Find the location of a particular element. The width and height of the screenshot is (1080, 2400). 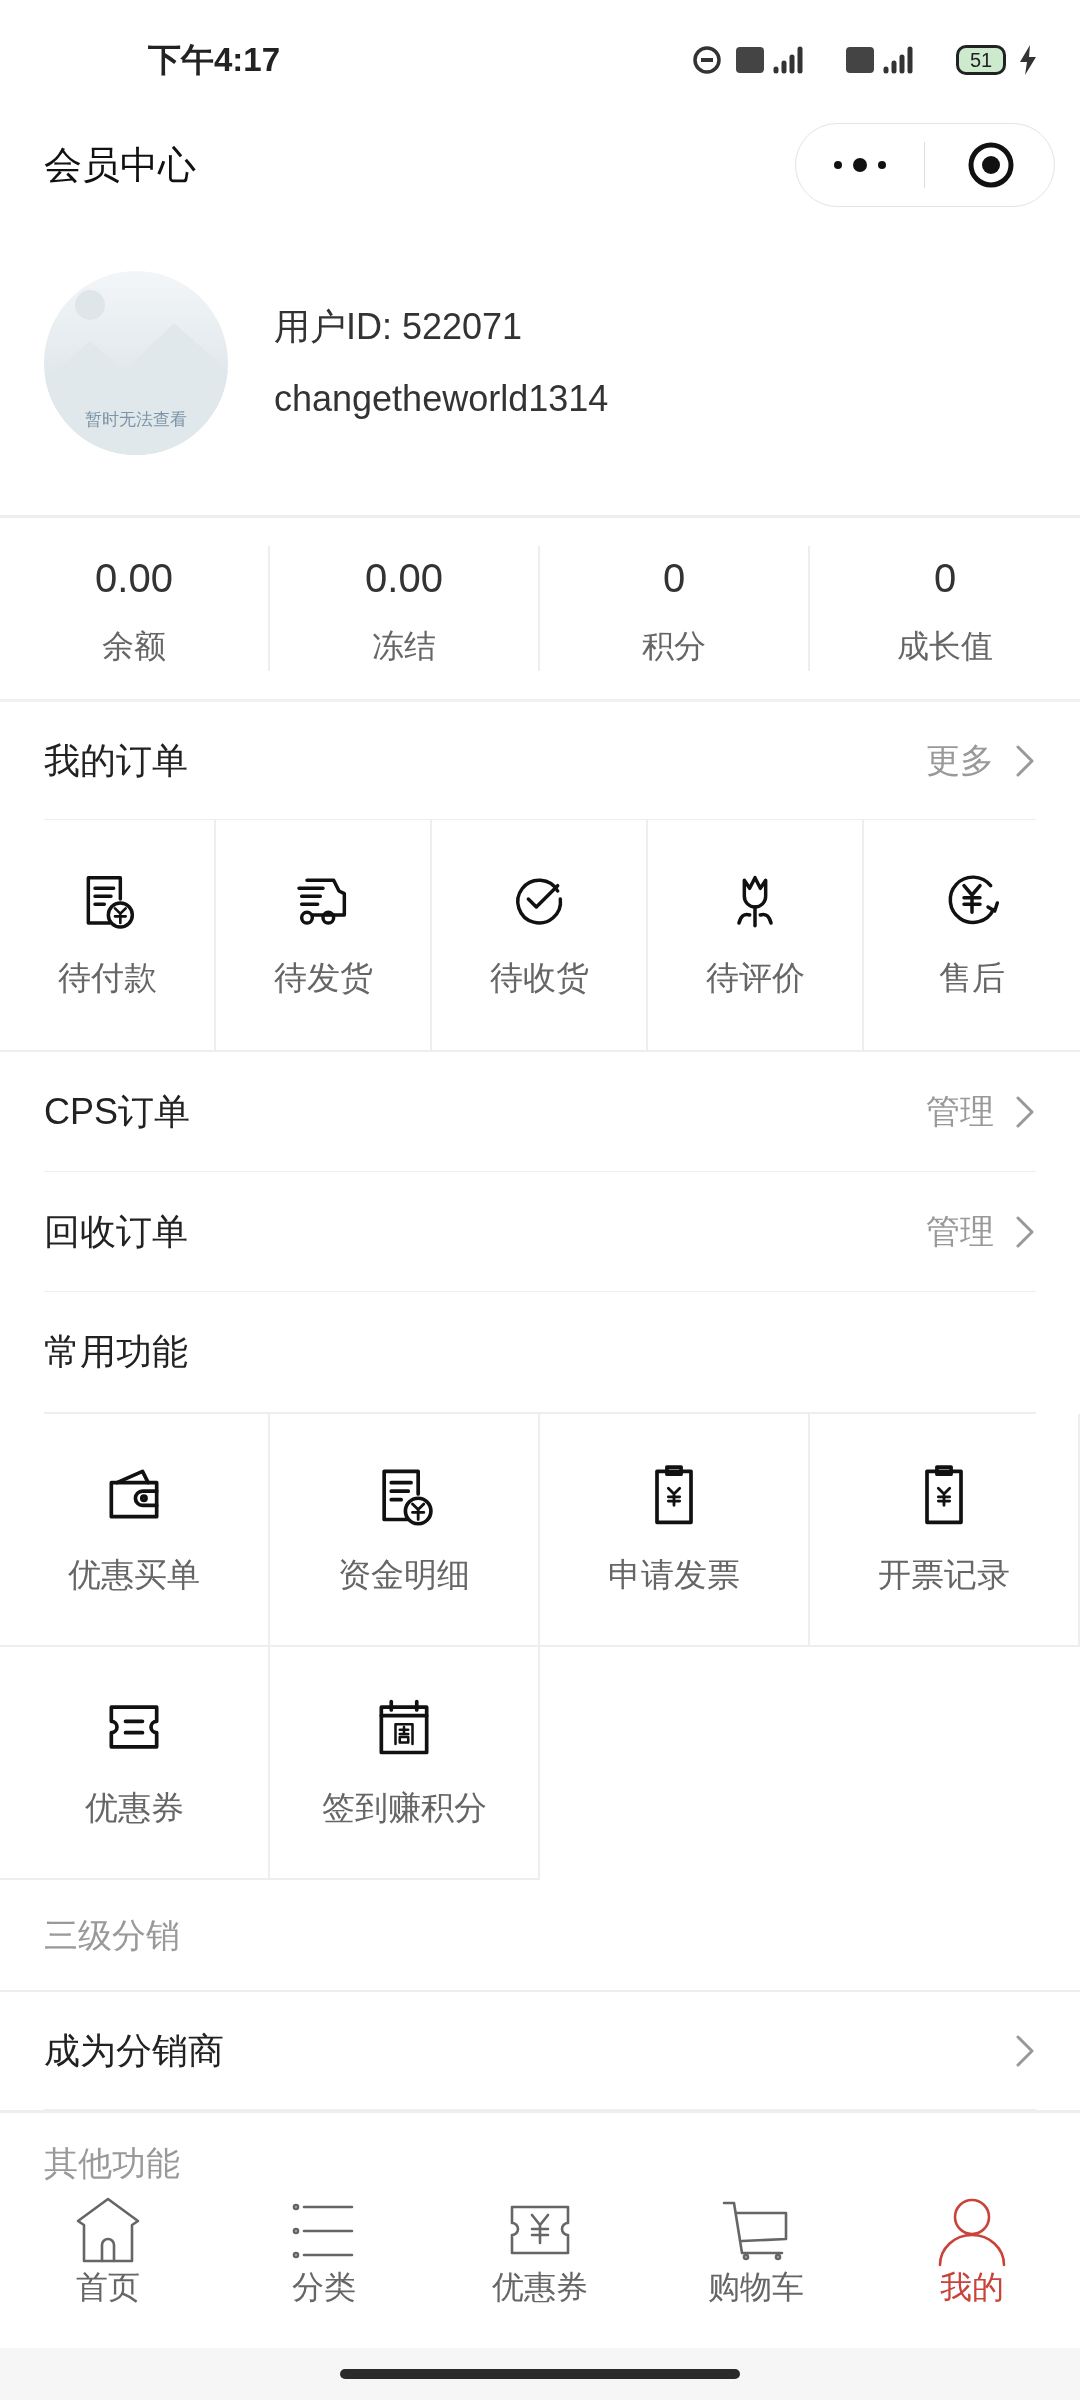

function-label: 优惠券 is located at coordinates (134, 1807).